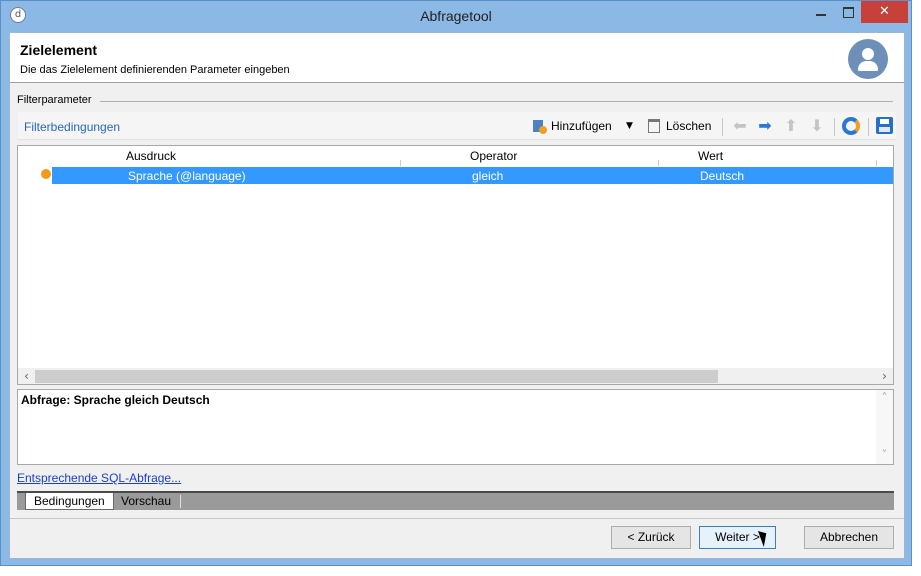  What do you see at coordinates (821, 12) in the screenshot?
I see `minimize-button` at bounding box center [821, 12].